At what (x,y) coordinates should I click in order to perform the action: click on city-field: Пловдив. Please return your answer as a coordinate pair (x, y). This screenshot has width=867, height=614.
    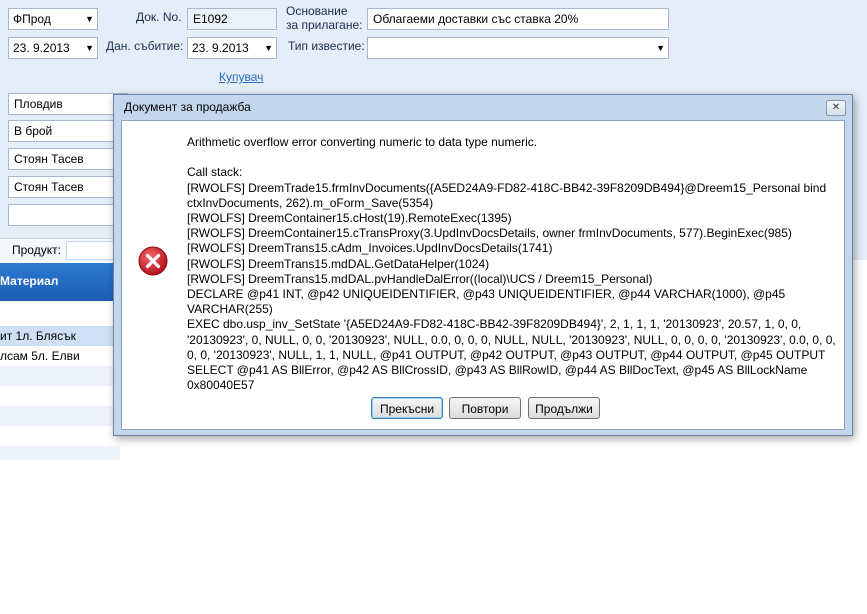
    Looking at the image, I should click on (68, 104).